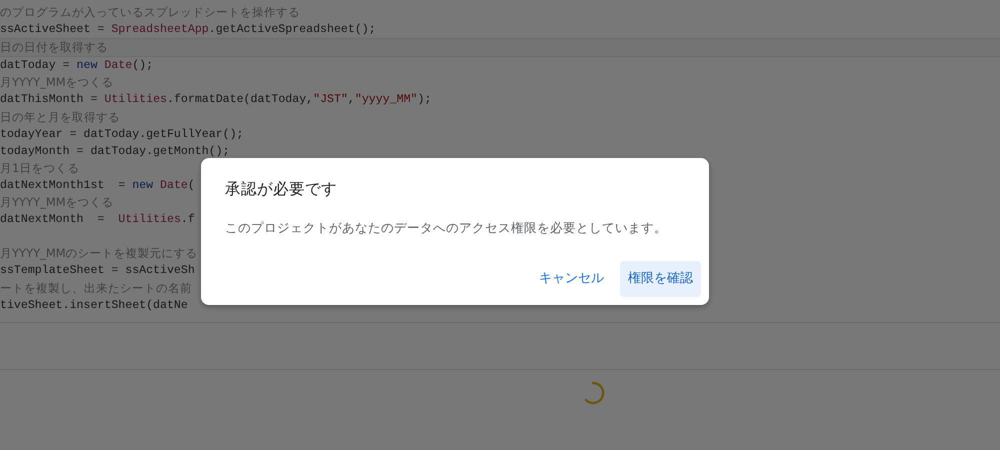  What do you see at coordinates (97, 186) in the screenshot?
I see `code-line: datNextMonth1st = new Date(` at bounding box center [97, 186].